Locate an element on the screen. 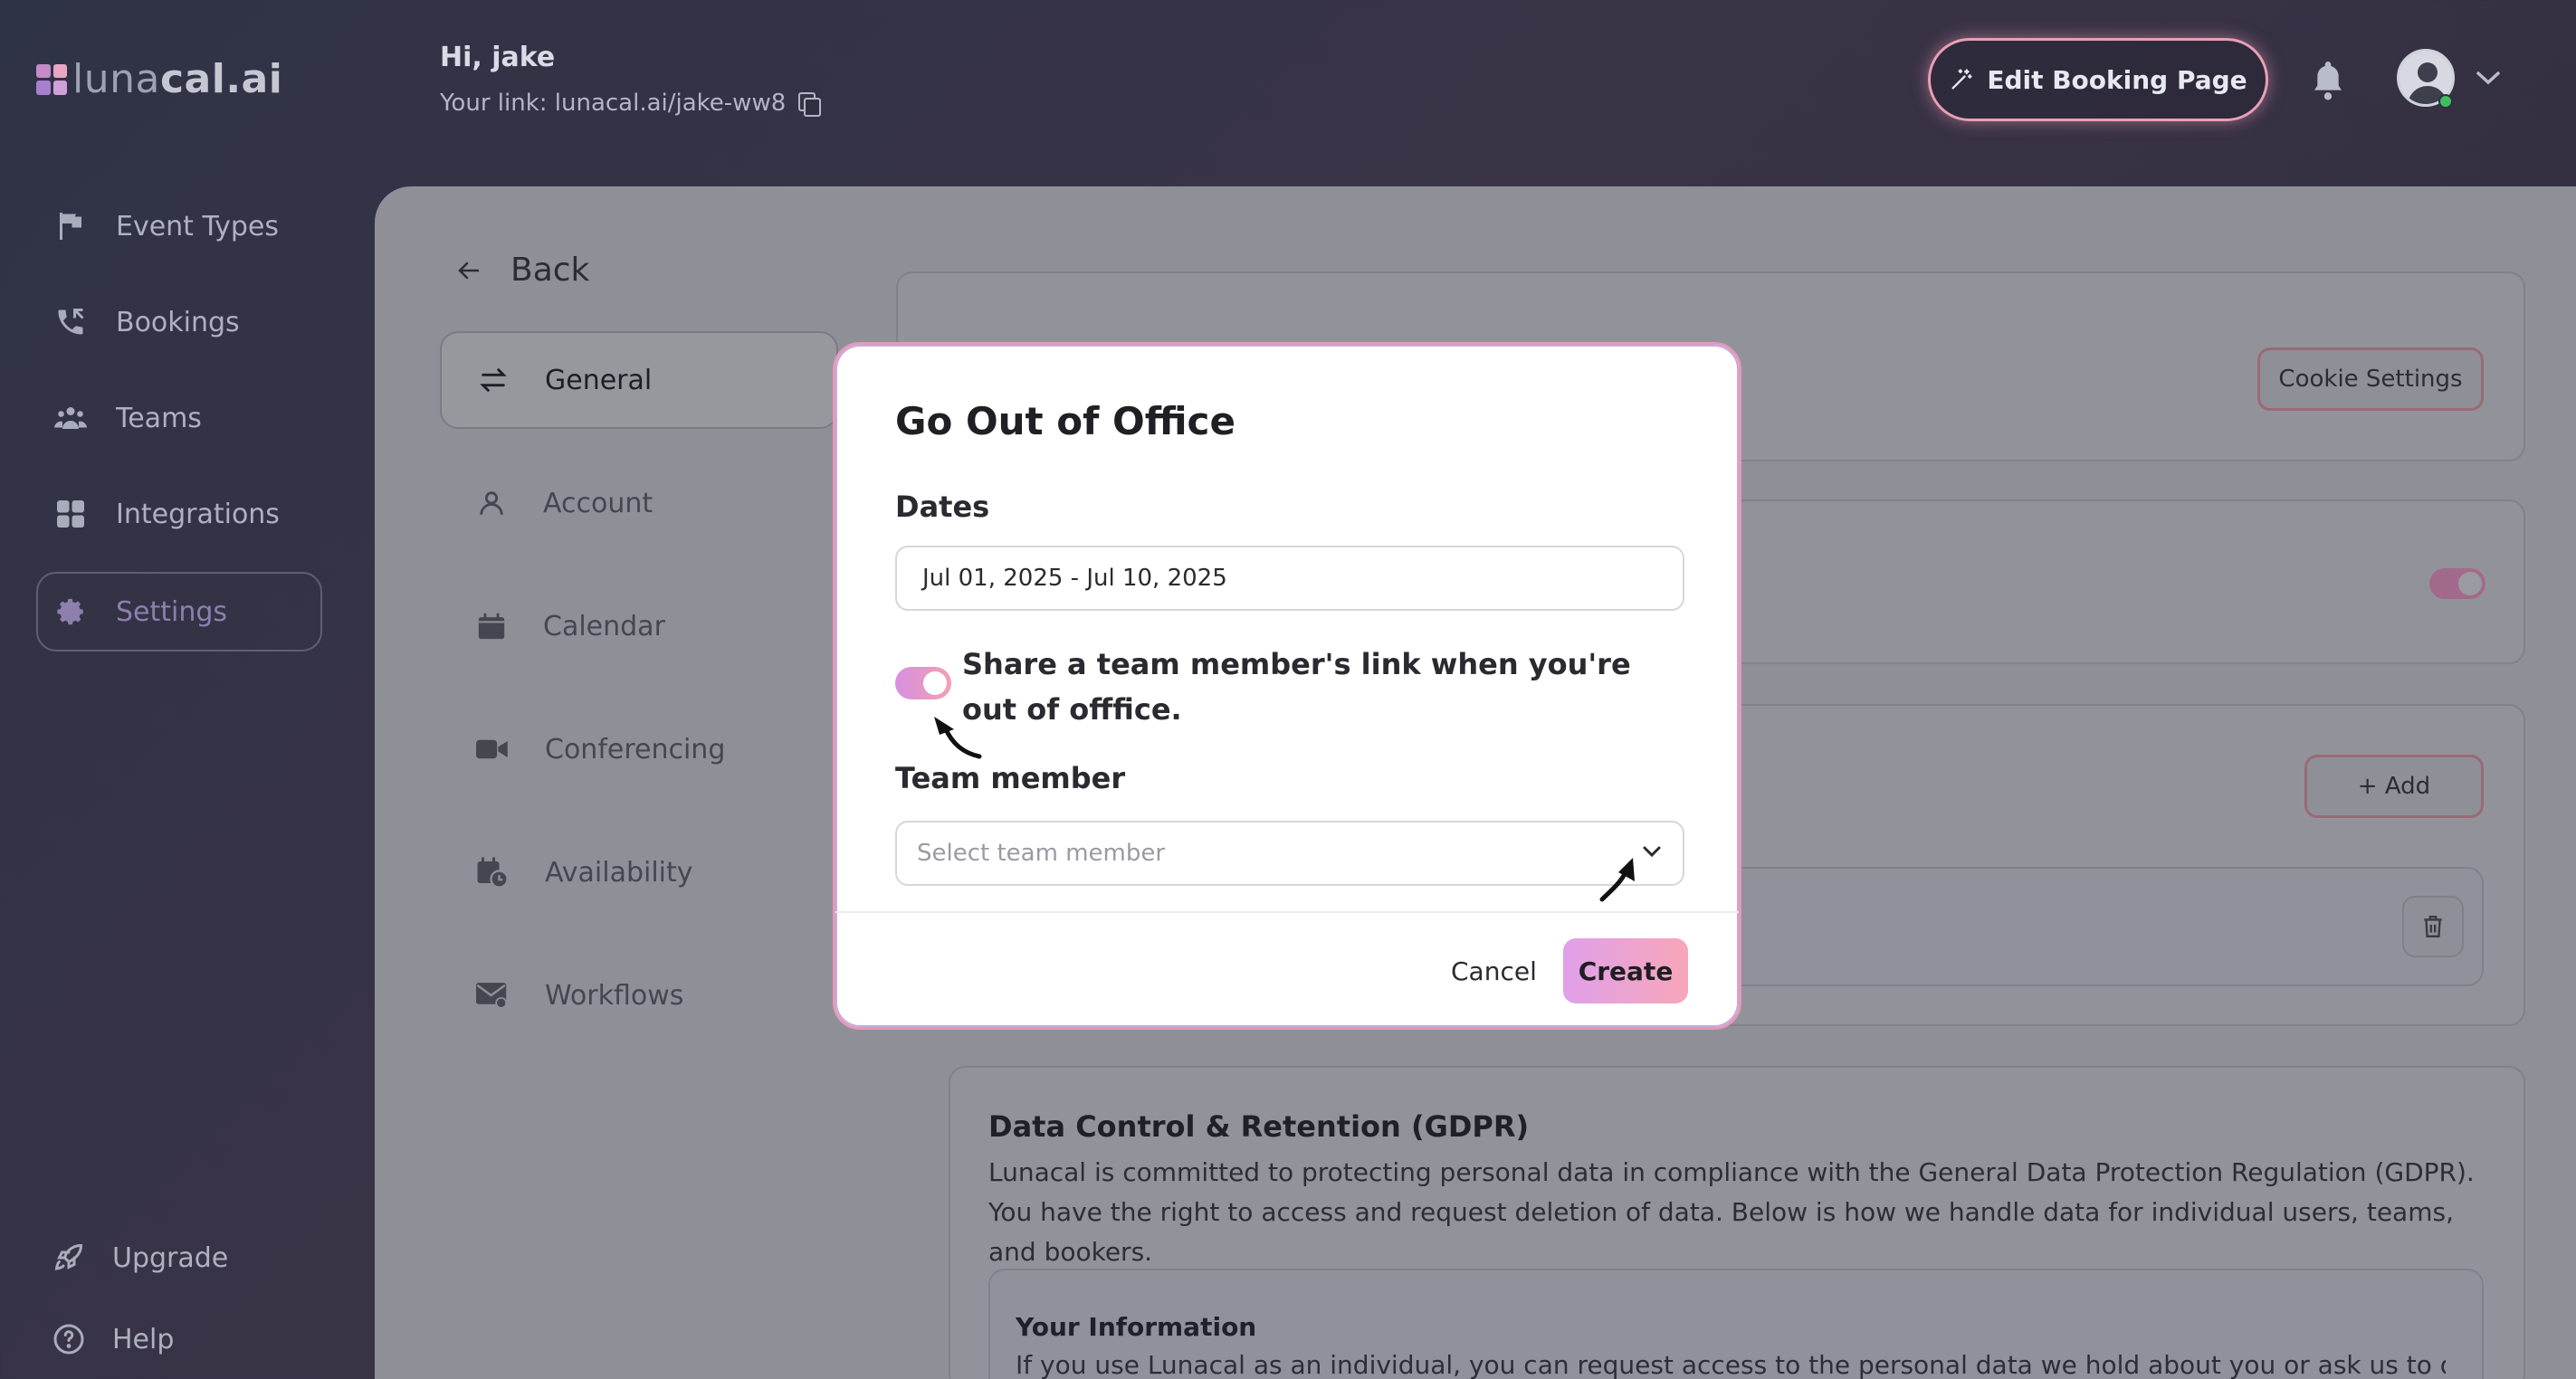 The width and height of the screenshot is (2576, 1379). sidebar-item-bookings: Bookings is located at coordinates (179, 322).